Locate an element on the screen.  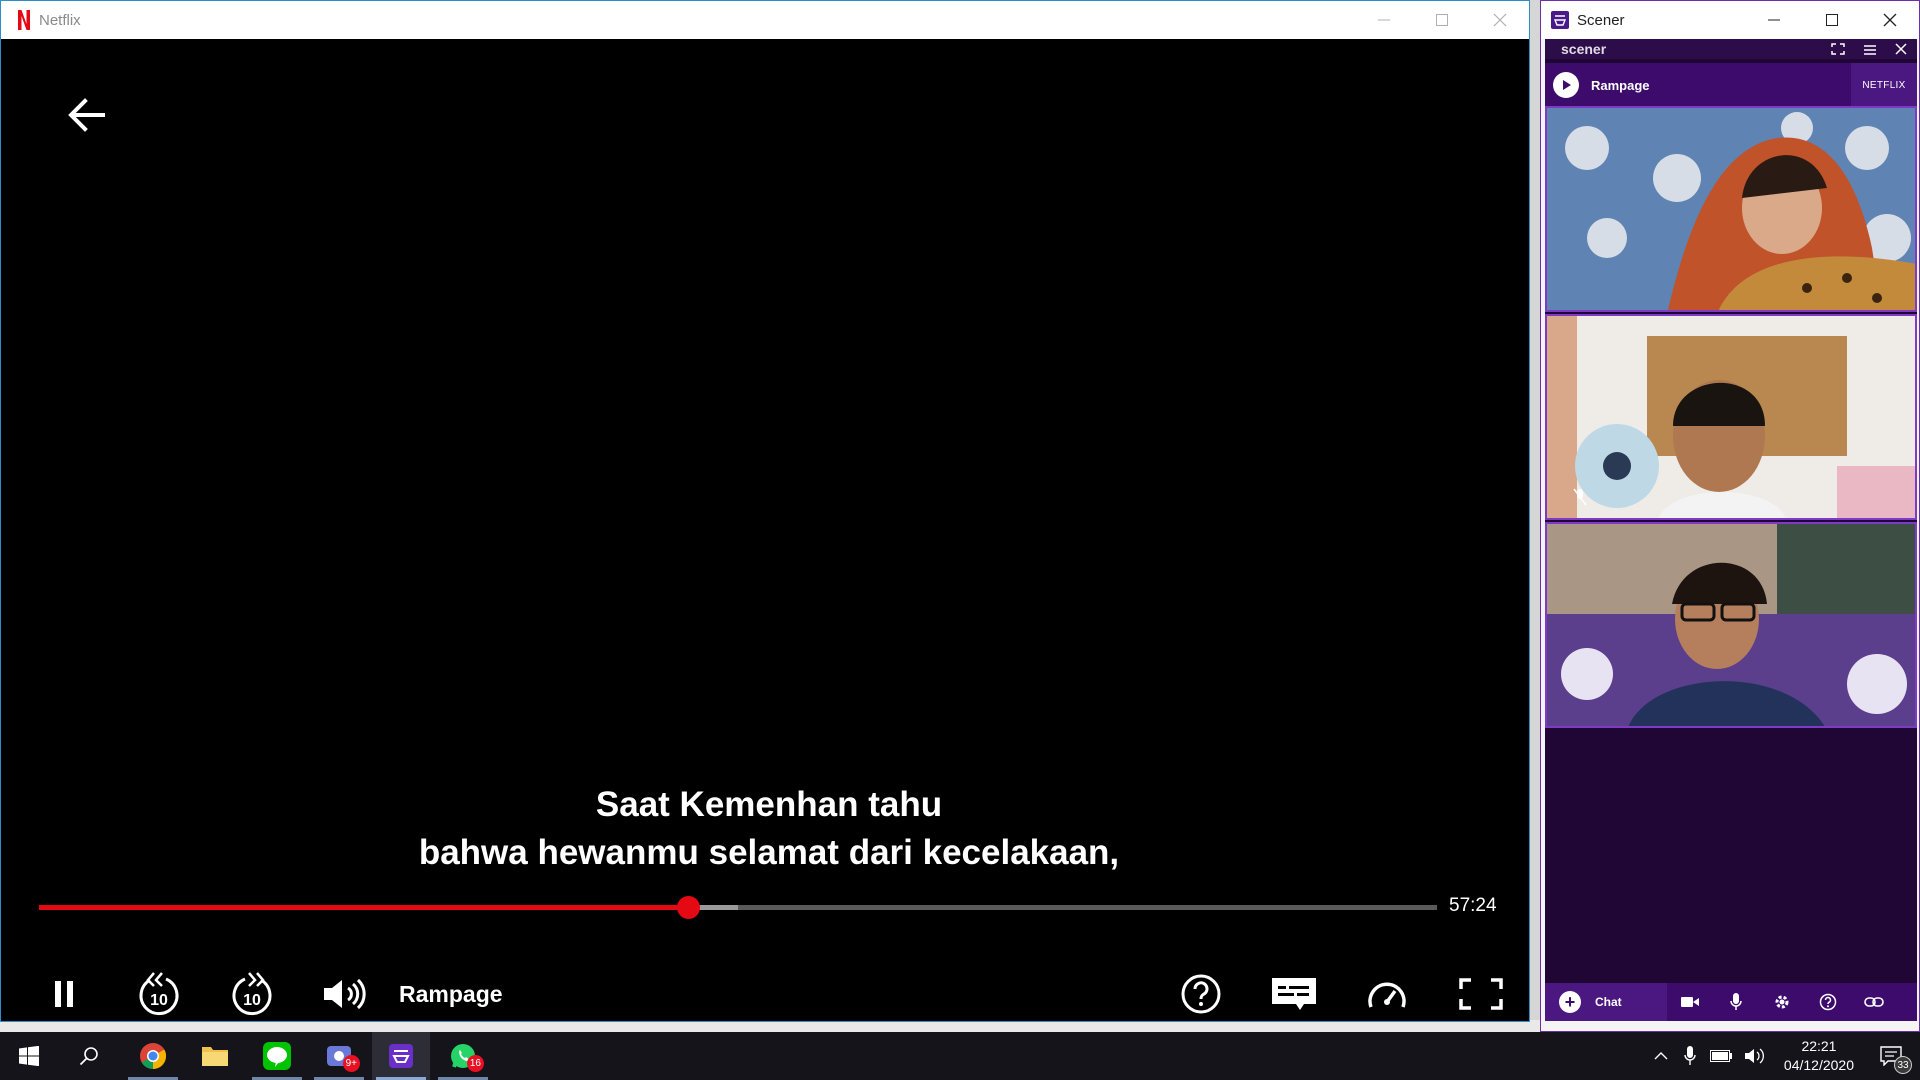
chat-button: + Chat is located at coordinates (1606, 1002).